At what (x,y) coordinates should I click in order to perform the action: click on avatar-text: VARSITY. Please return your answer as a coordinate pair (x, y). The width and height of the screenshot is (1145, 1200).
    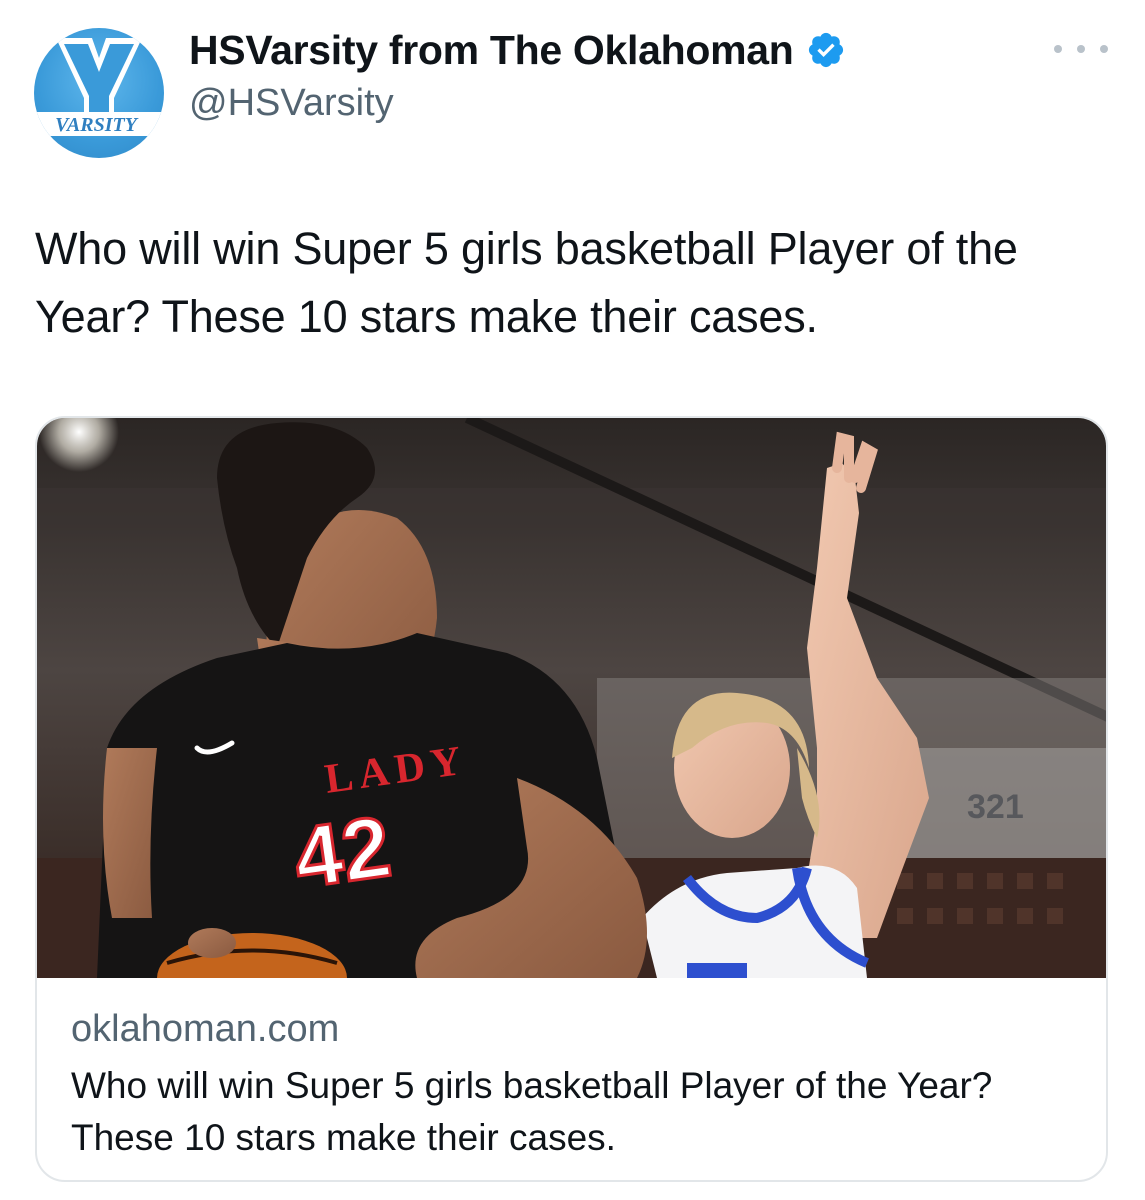
    Looking at the image, I should click on (97, 125).